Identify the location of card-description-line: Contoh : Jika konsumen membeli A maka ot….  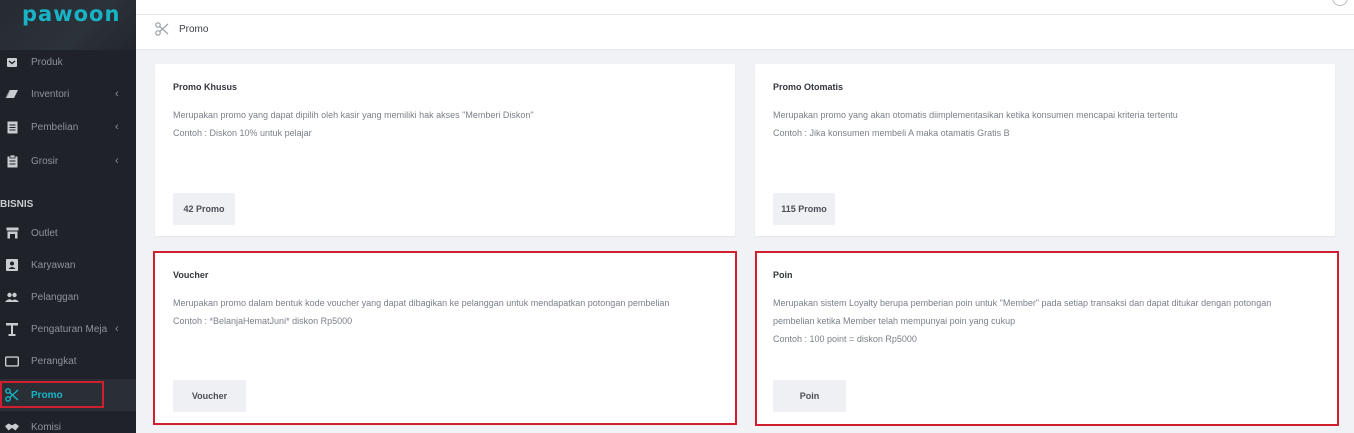
(891, 133).